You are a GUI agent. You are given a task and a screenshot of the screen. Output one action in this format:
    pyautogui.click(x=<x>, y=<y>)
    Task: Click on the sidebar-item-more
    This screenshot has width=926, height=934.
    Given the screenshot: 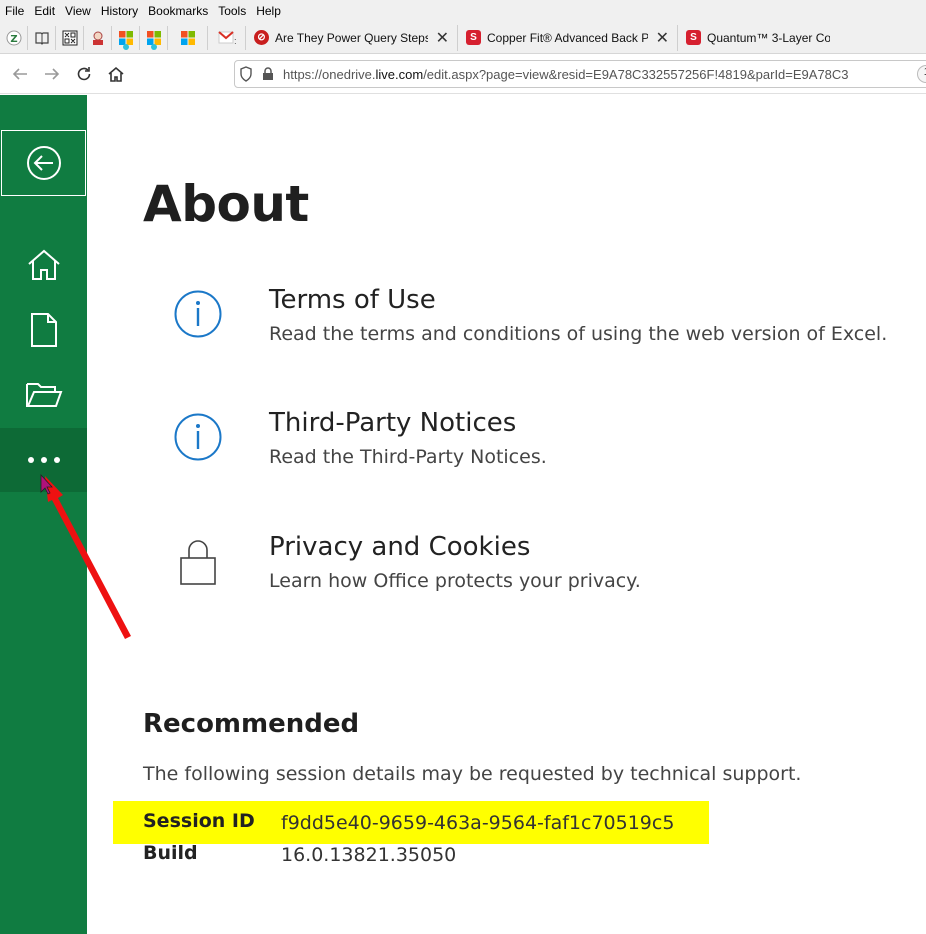 What is the action you would take?
    pyautogui.click(x=43, y=460)
    